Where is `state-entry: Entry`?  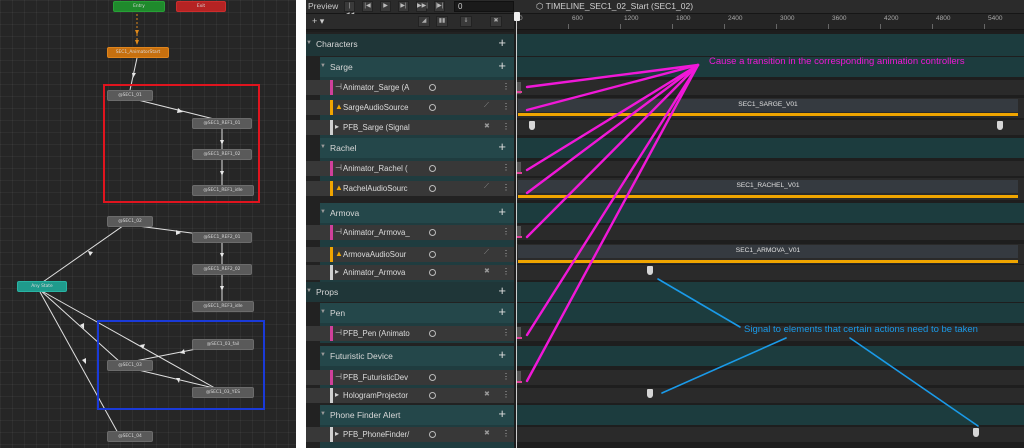 state-entry: Entry is located at coordinates (139, 6).